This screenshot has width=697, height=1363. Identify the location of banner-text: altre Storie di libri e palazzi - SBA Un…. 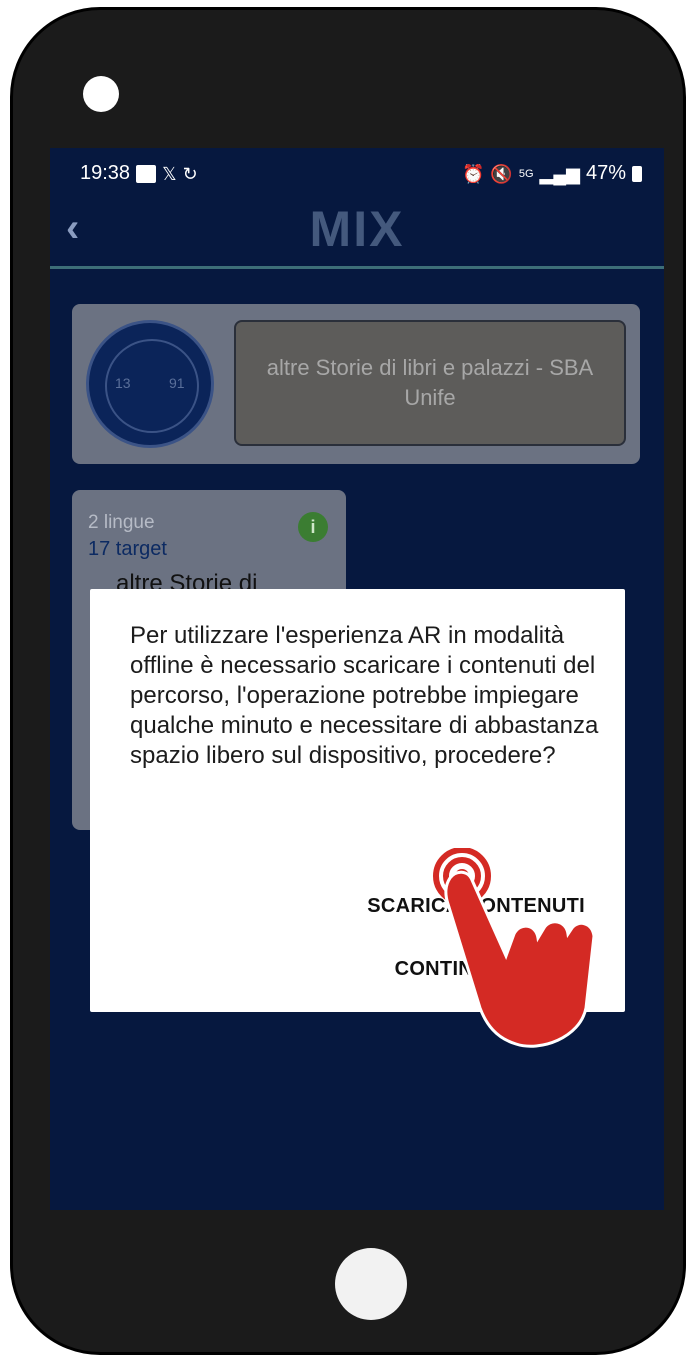
(430, 382).